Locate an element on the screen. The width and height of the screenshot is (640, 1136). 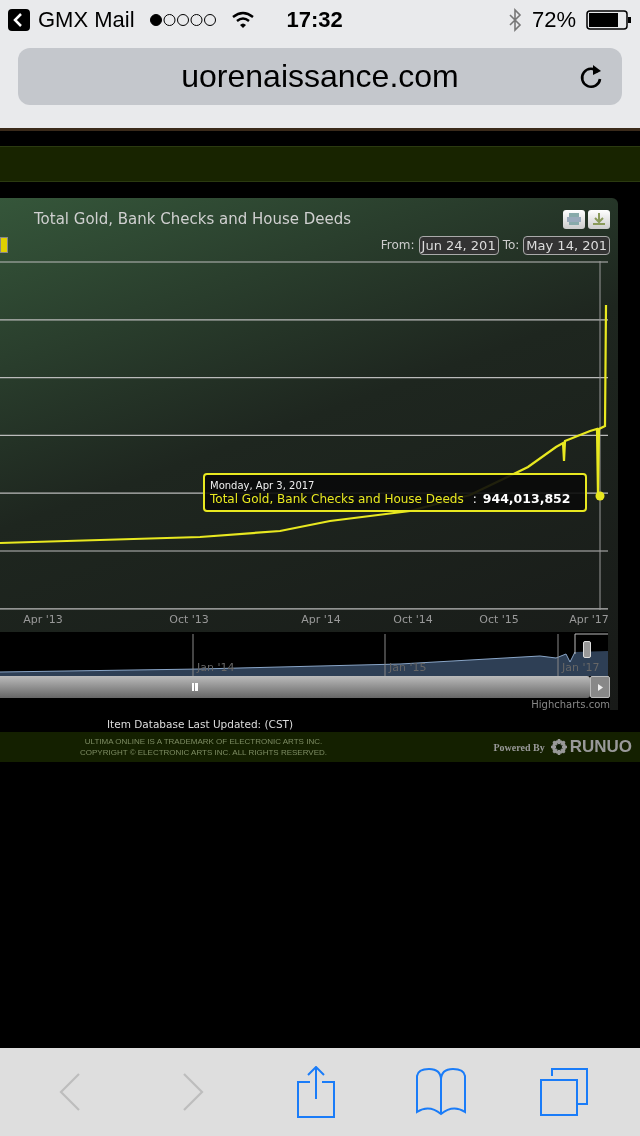
clock-time: 17:32 is located at coordinates (314, 20).